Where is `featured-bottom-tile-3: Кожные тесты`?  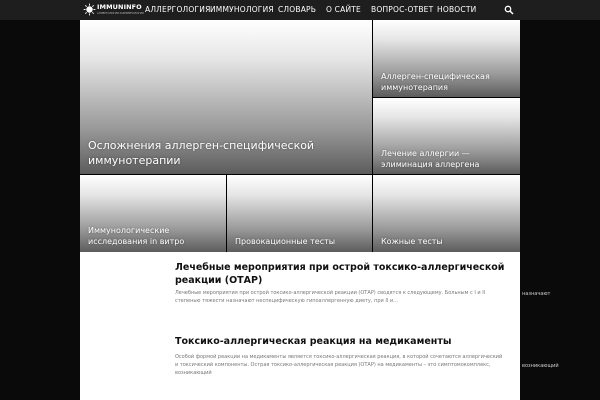
featured-bottom-tile-3: Кожные тесты is located at coordinates (446, 213).